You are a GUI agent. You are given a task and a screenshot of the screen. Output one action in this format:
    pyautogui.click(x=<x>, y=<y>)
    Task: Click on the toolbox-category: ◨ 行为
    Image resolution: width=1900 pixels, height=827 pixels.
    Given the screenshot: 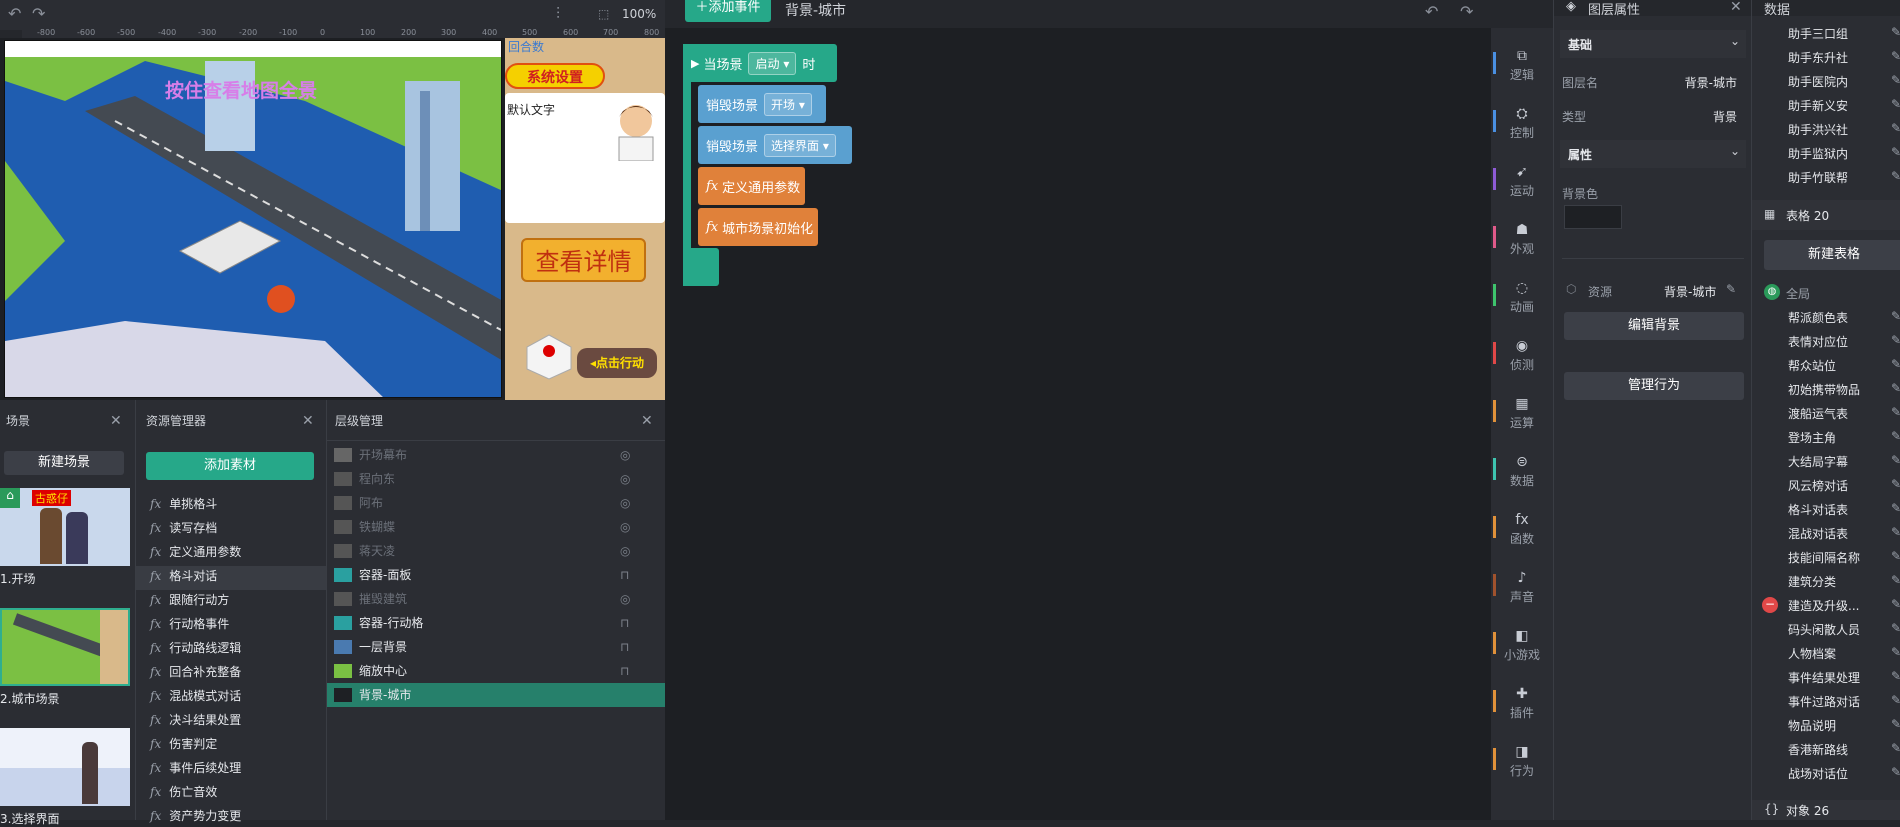 What is the action you would take?
    pyautogui.click(x=1522, y=761)
    